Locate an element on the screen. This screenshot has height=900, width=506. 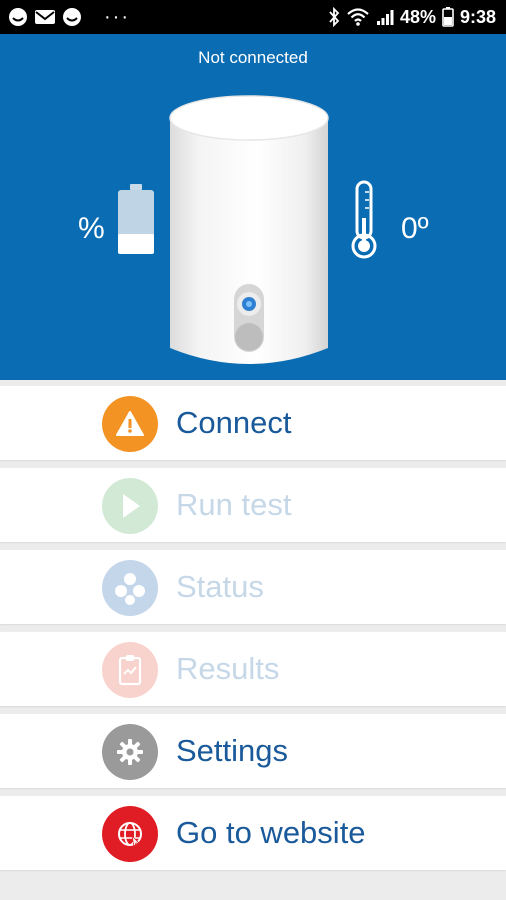
warning-icon is located at coordinates (130, 424).